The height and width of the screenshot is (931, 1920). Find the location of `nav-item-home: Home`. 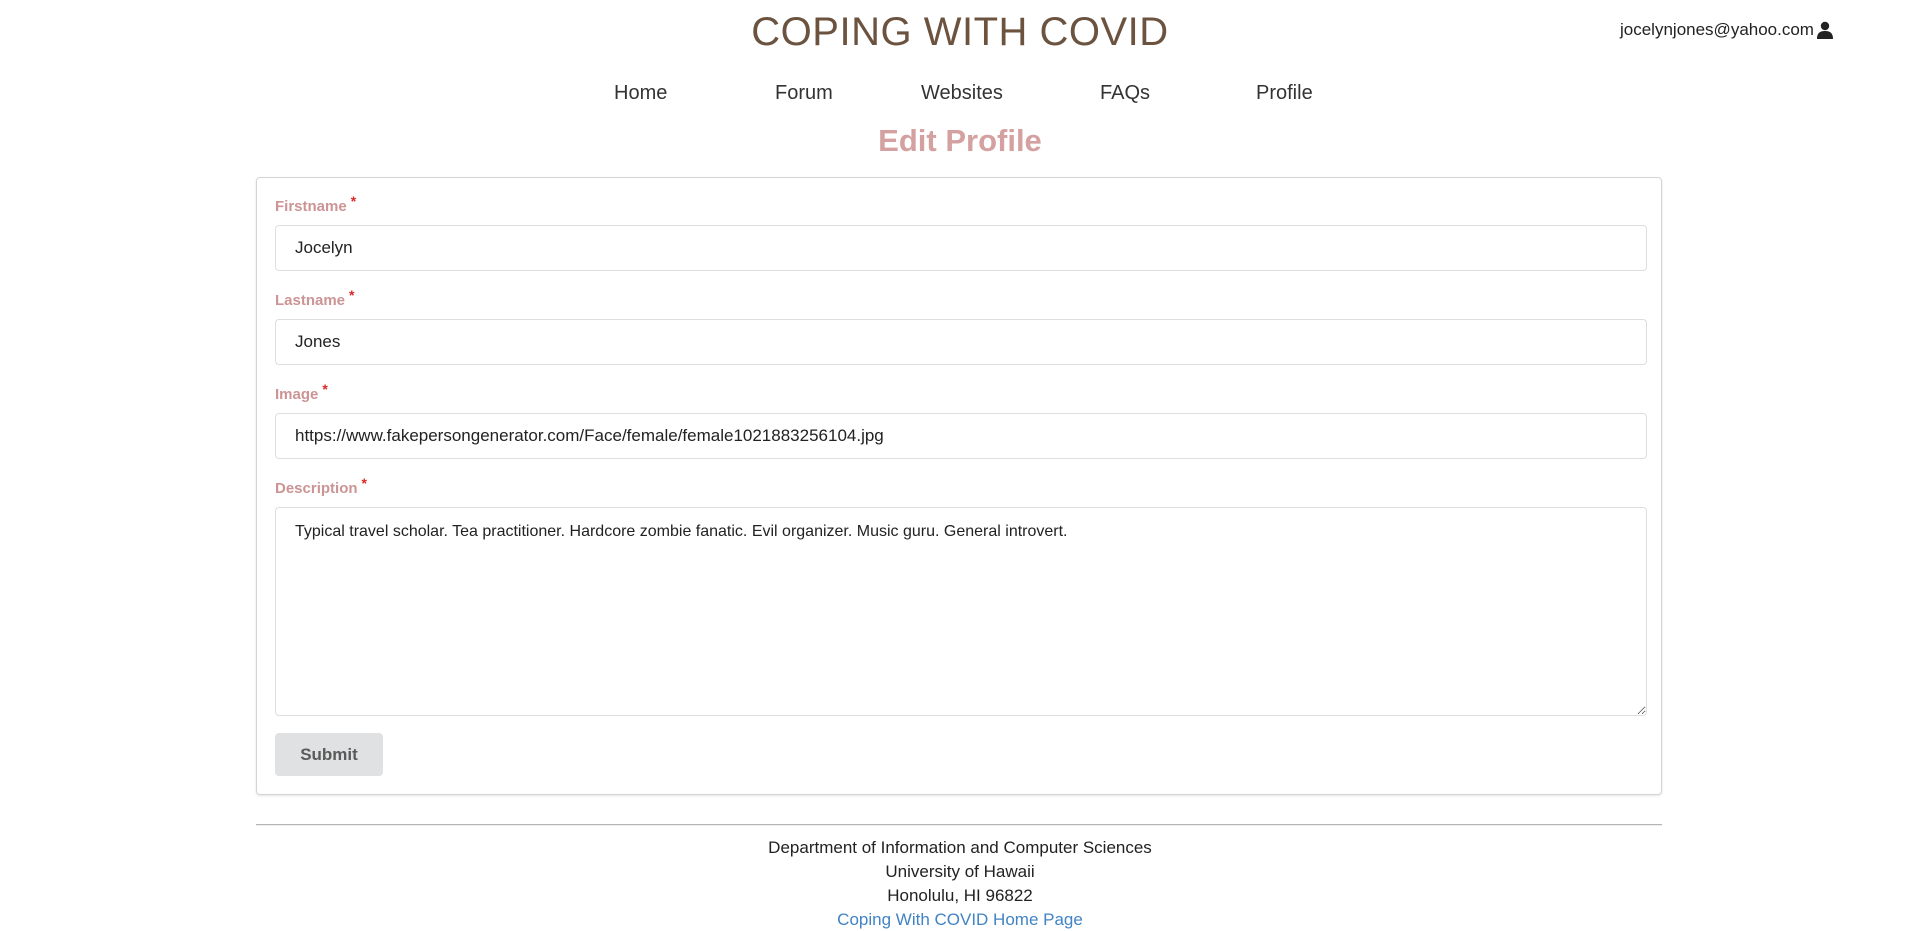

nav-item-home: Home is located at coordinates (640, 93).